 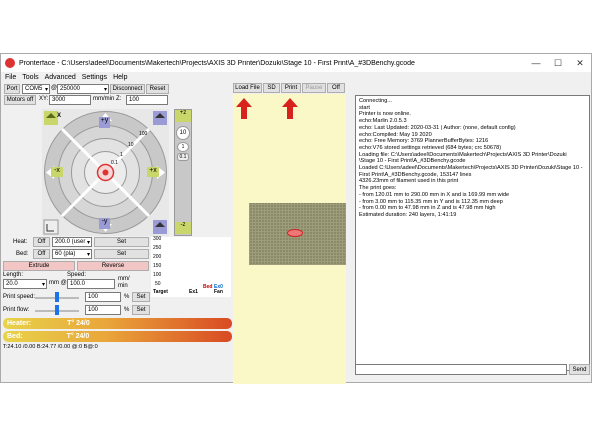 I want to click on baud-value: 250000, so click(x=70, y=89).